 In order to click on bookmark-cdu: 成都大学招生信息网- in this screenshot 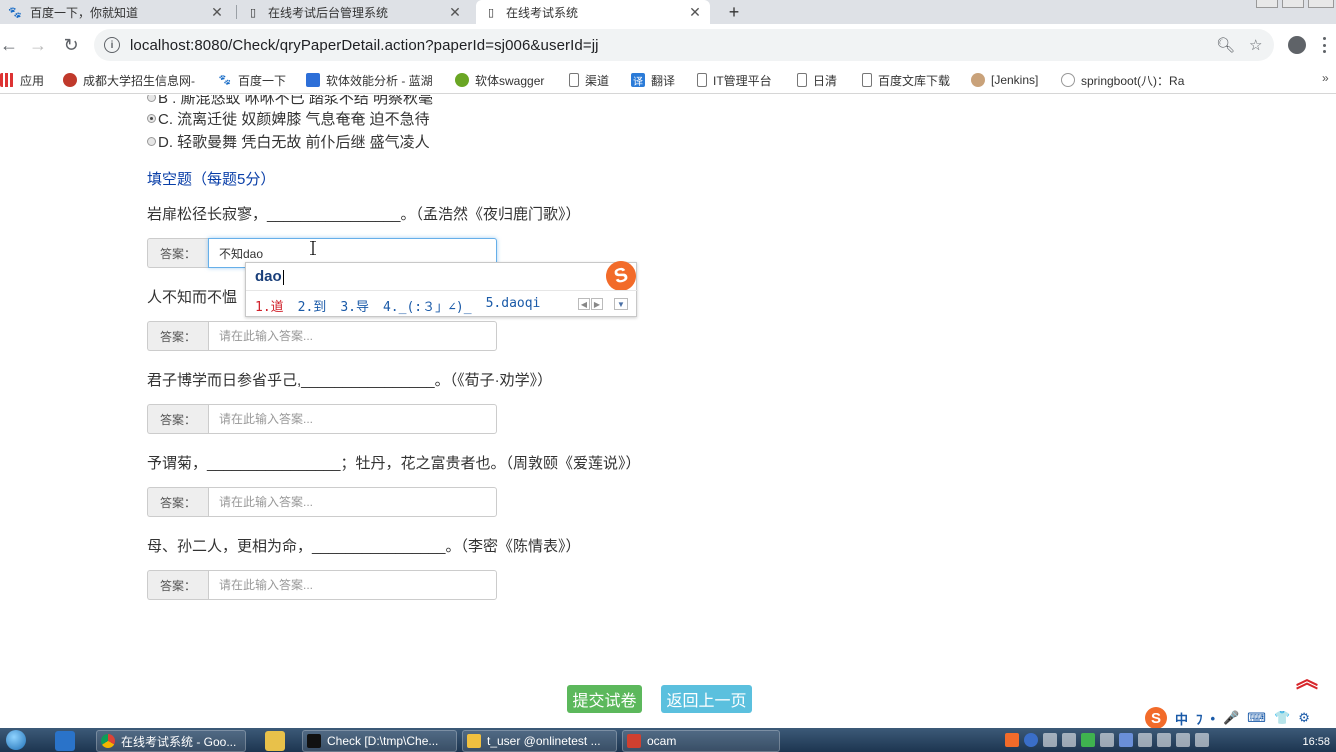, I will do `click(129, 80)`.